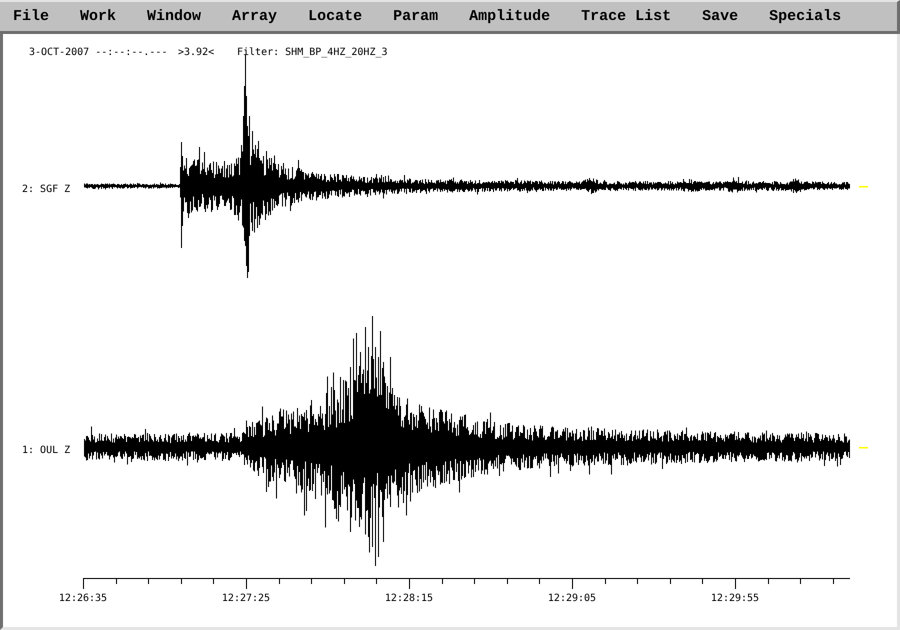 Image resolution: width=900 pixels, height=630 pixels. Describe the element at coordinates (510, 16) in the screenshot. I see `menu-item: Amplitude` at that location.